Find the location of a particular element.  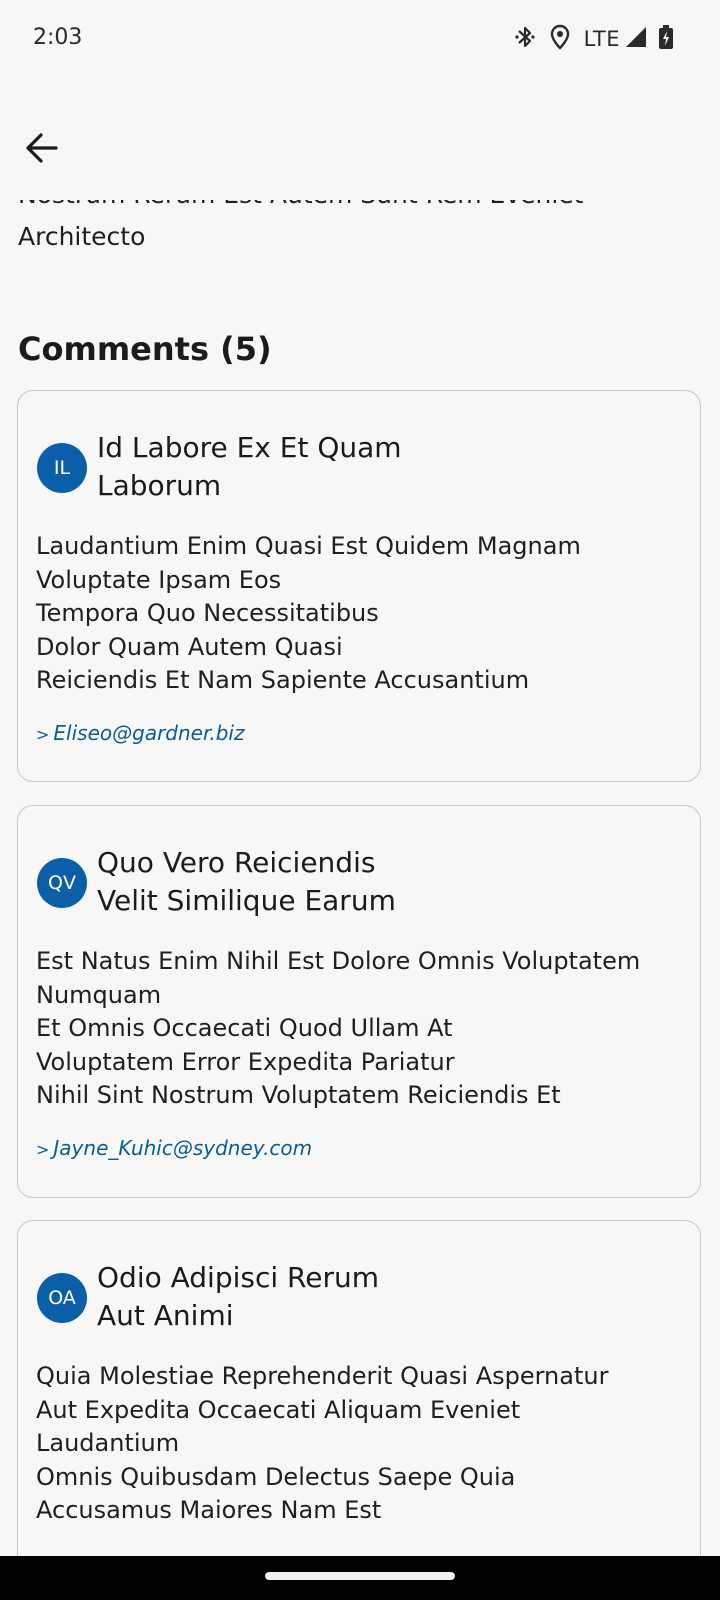

back-button is located at coordinates (42, 150).